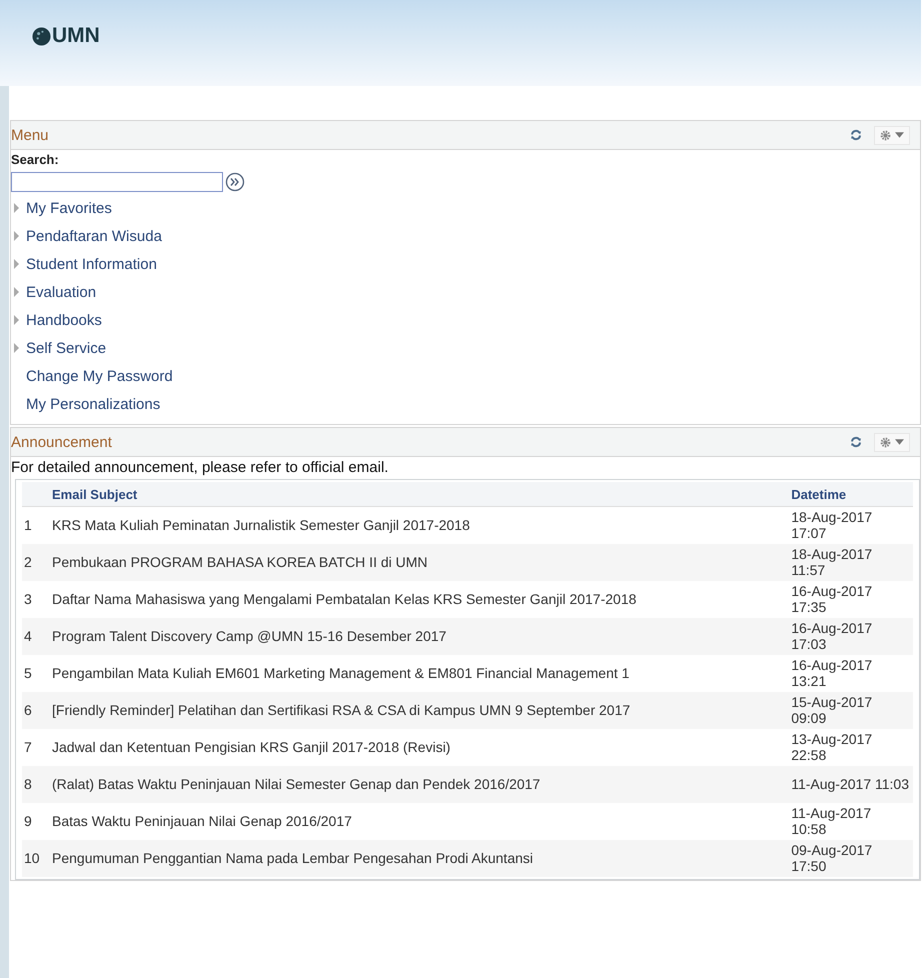  I want to click on table-cell: [Friendly Reminder] Pelatihan dan Sertifikasi RSA & CSA di Kampus UMN 9 September 2017, so click(418, 710).